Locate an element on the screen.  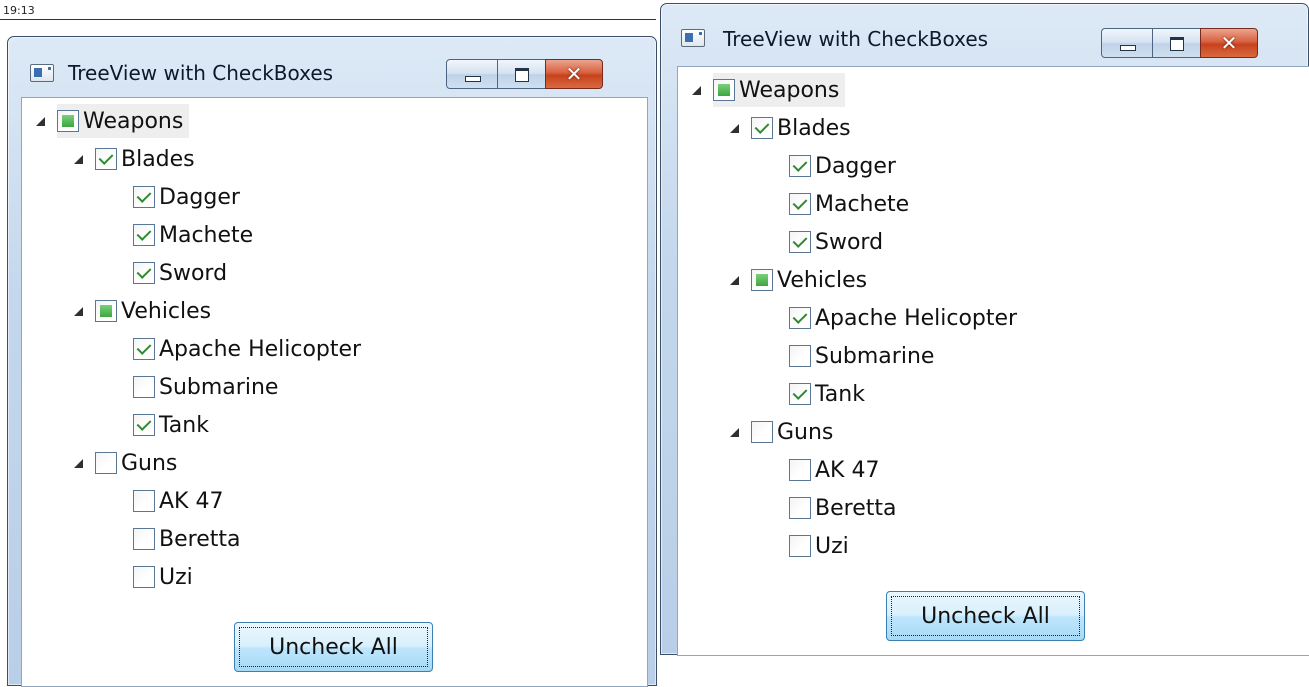
tree-item-label: Apache Helicopter is located at coordinates (260, 349).